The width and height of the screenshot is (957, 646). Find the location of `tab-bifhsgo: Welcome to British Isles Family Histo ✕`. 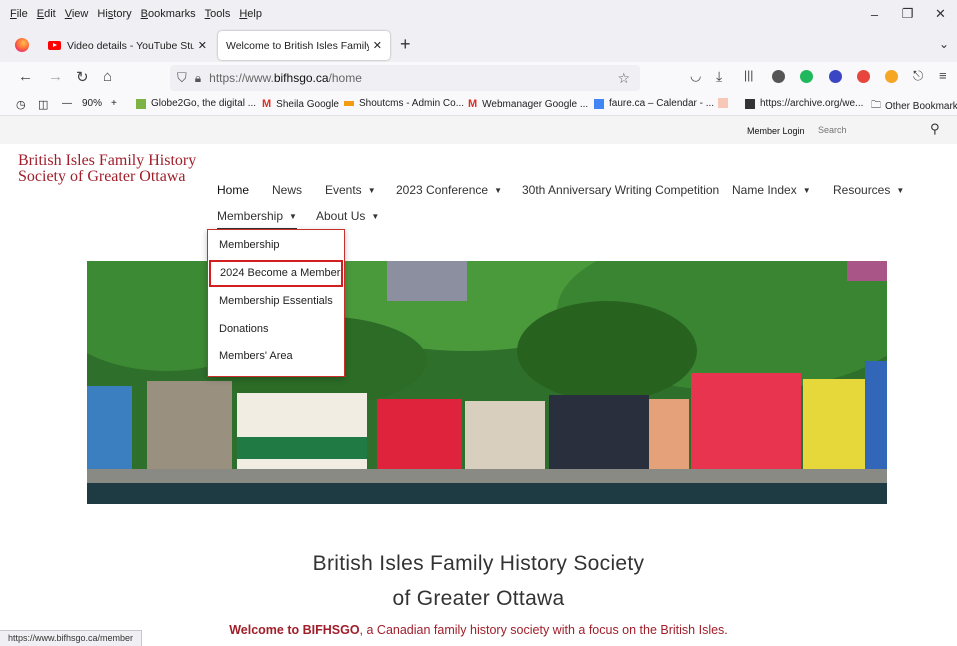

tab-bifhsgo: Welcome to British Isles Family Histo ✕ is located at coordinates (304, 45).